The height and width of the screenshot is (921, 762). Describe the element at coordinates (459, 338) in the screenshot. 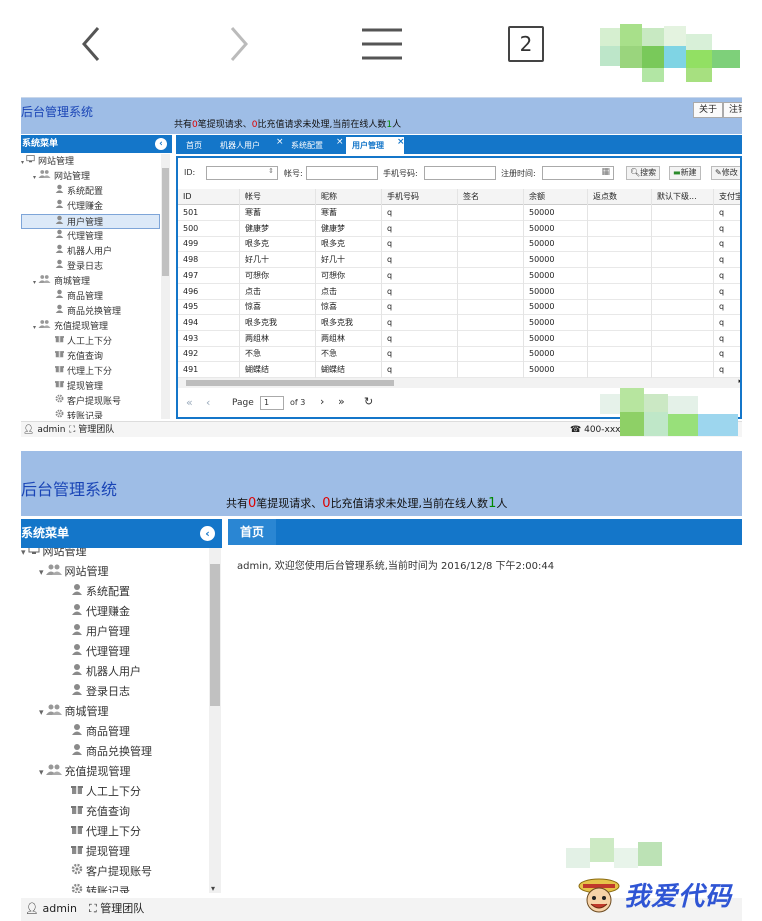

I see `table-row: 493 两组林 两组林 q 50000 q` at that location.